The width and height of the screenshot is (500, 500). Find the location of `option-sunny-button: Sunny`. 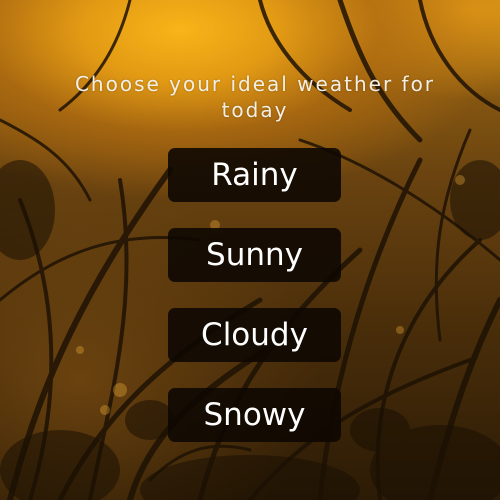

option-sunny-button: Sunny is located at coordinates (254, 255).